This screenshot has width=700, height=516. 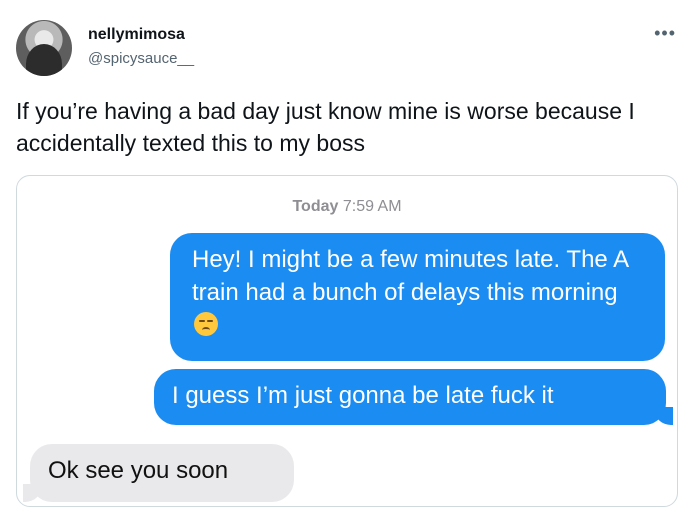 I want to click on handle: @spicysauce__, so click(x=141, y=58).